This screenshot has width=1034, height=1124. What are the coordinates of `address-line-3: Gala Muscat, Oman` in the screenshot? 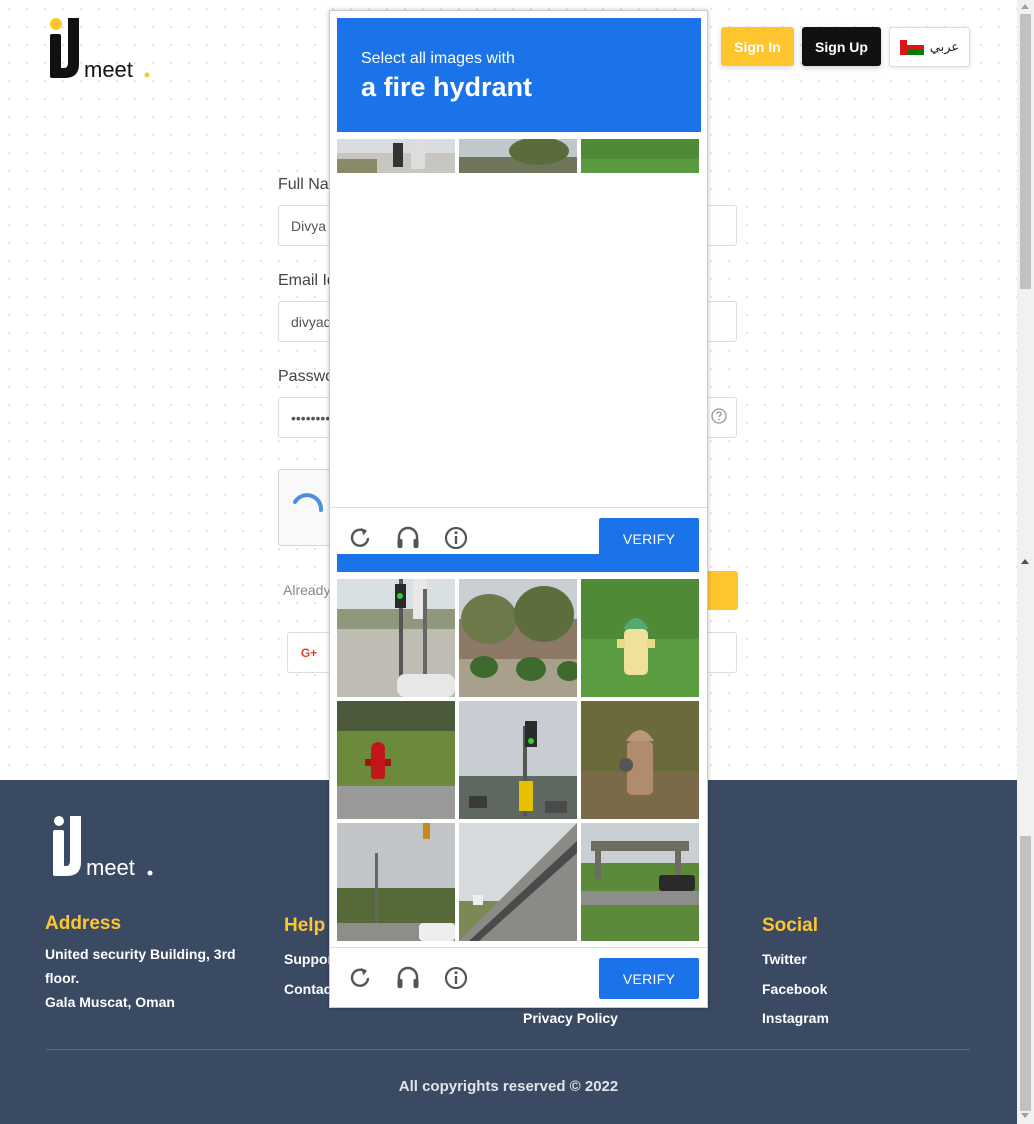 It's located at (110, 1002).